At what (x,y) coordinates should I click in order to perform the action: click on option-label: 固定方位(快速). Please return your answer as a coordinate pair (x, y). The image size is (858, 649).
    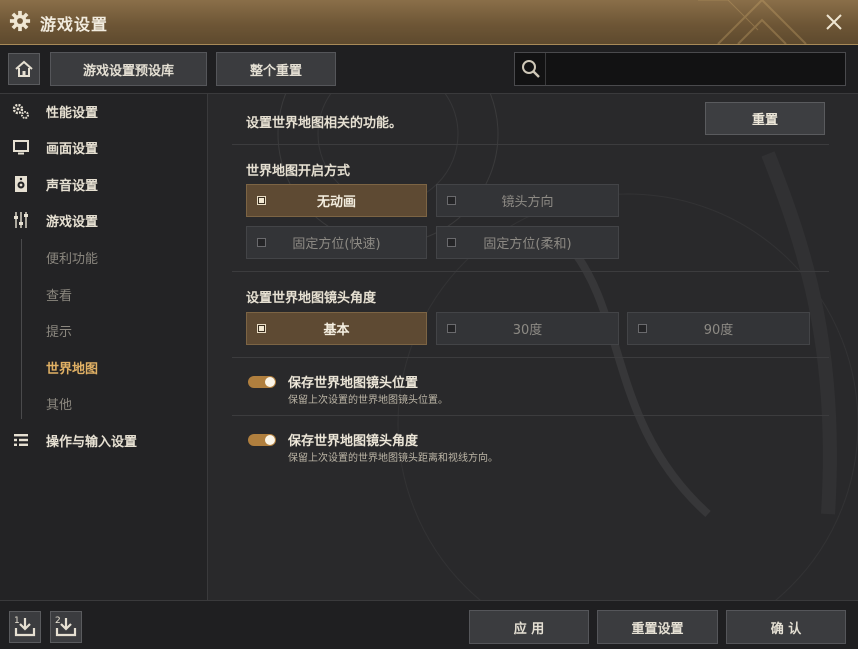
    Looking at the image, I should click on (336, 244).